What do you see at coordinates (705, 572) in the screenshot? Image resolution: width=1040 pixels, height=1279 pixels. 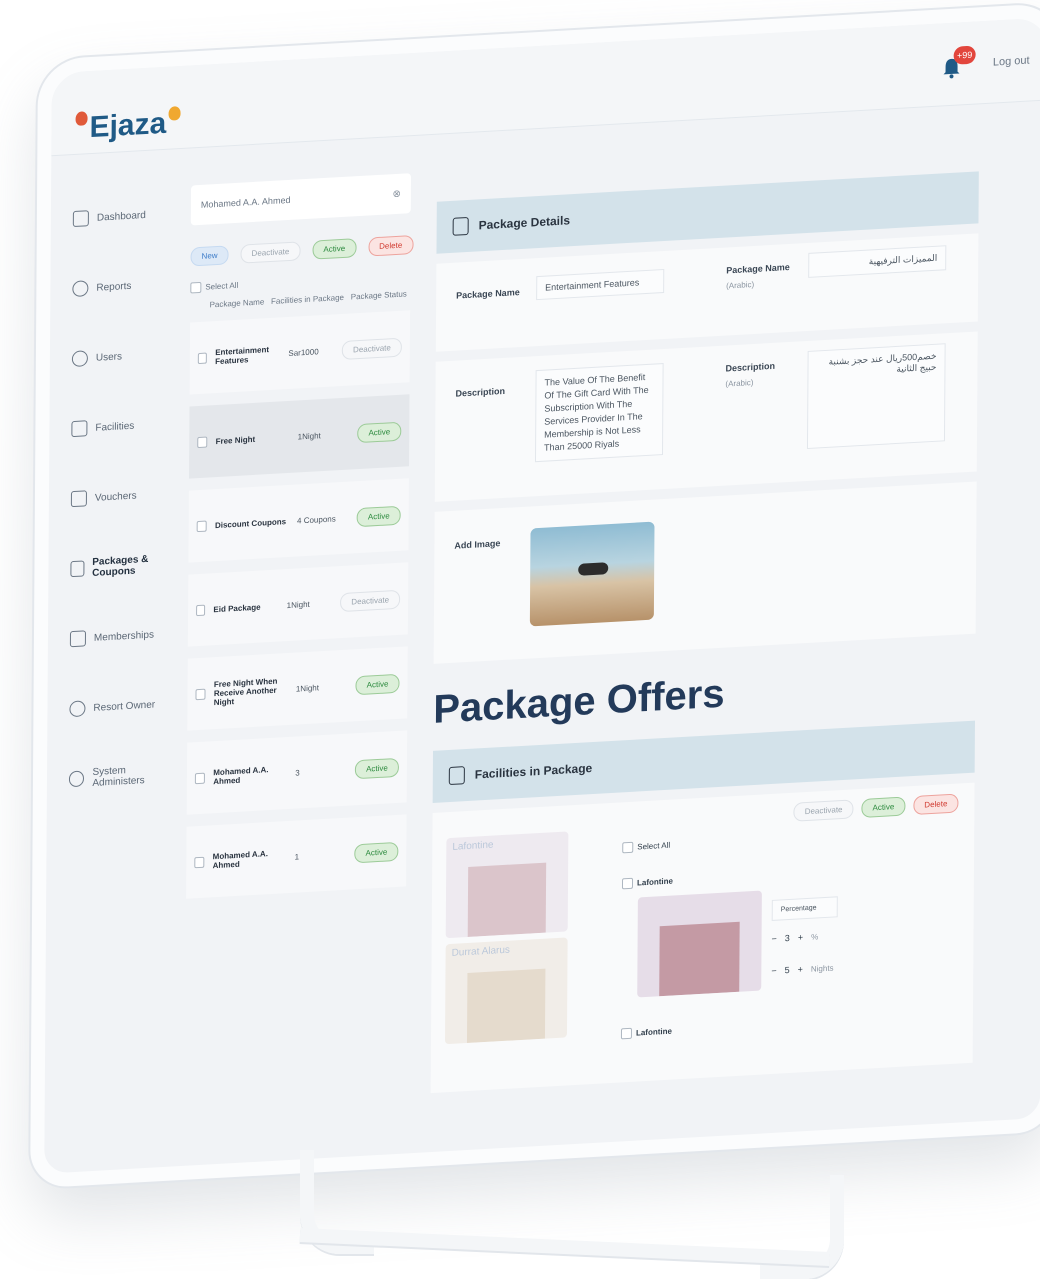 I see `add-image-card: Add Image` at bounding box center [705, 572].